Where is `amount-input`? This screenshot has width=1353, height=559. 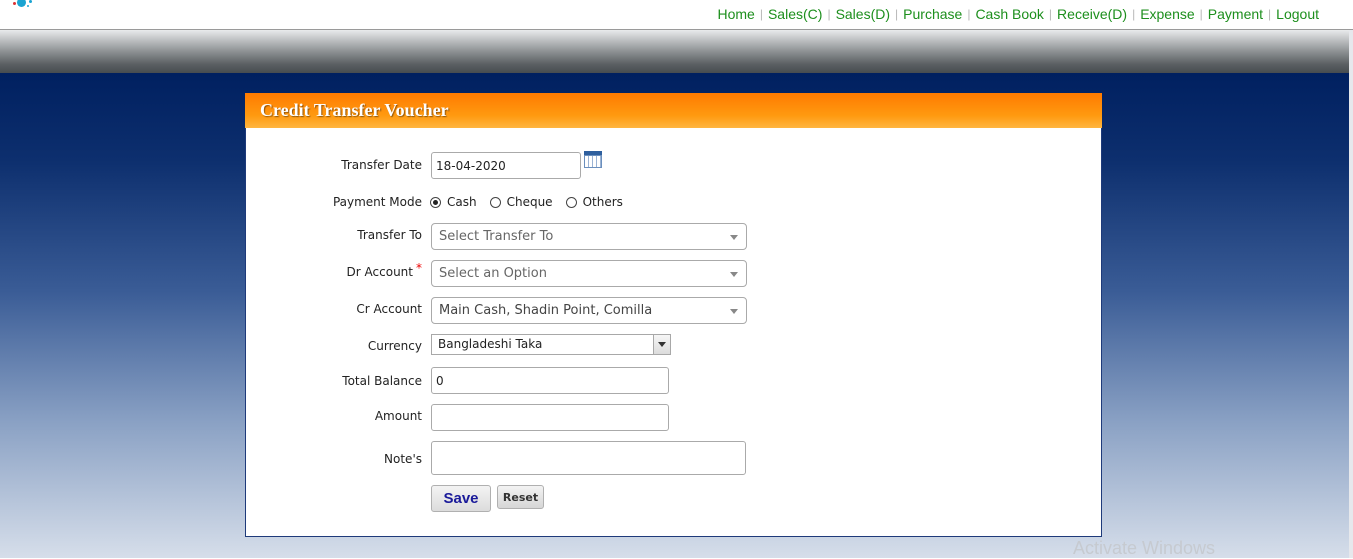 amount-input is located at coordinates (550, 417).